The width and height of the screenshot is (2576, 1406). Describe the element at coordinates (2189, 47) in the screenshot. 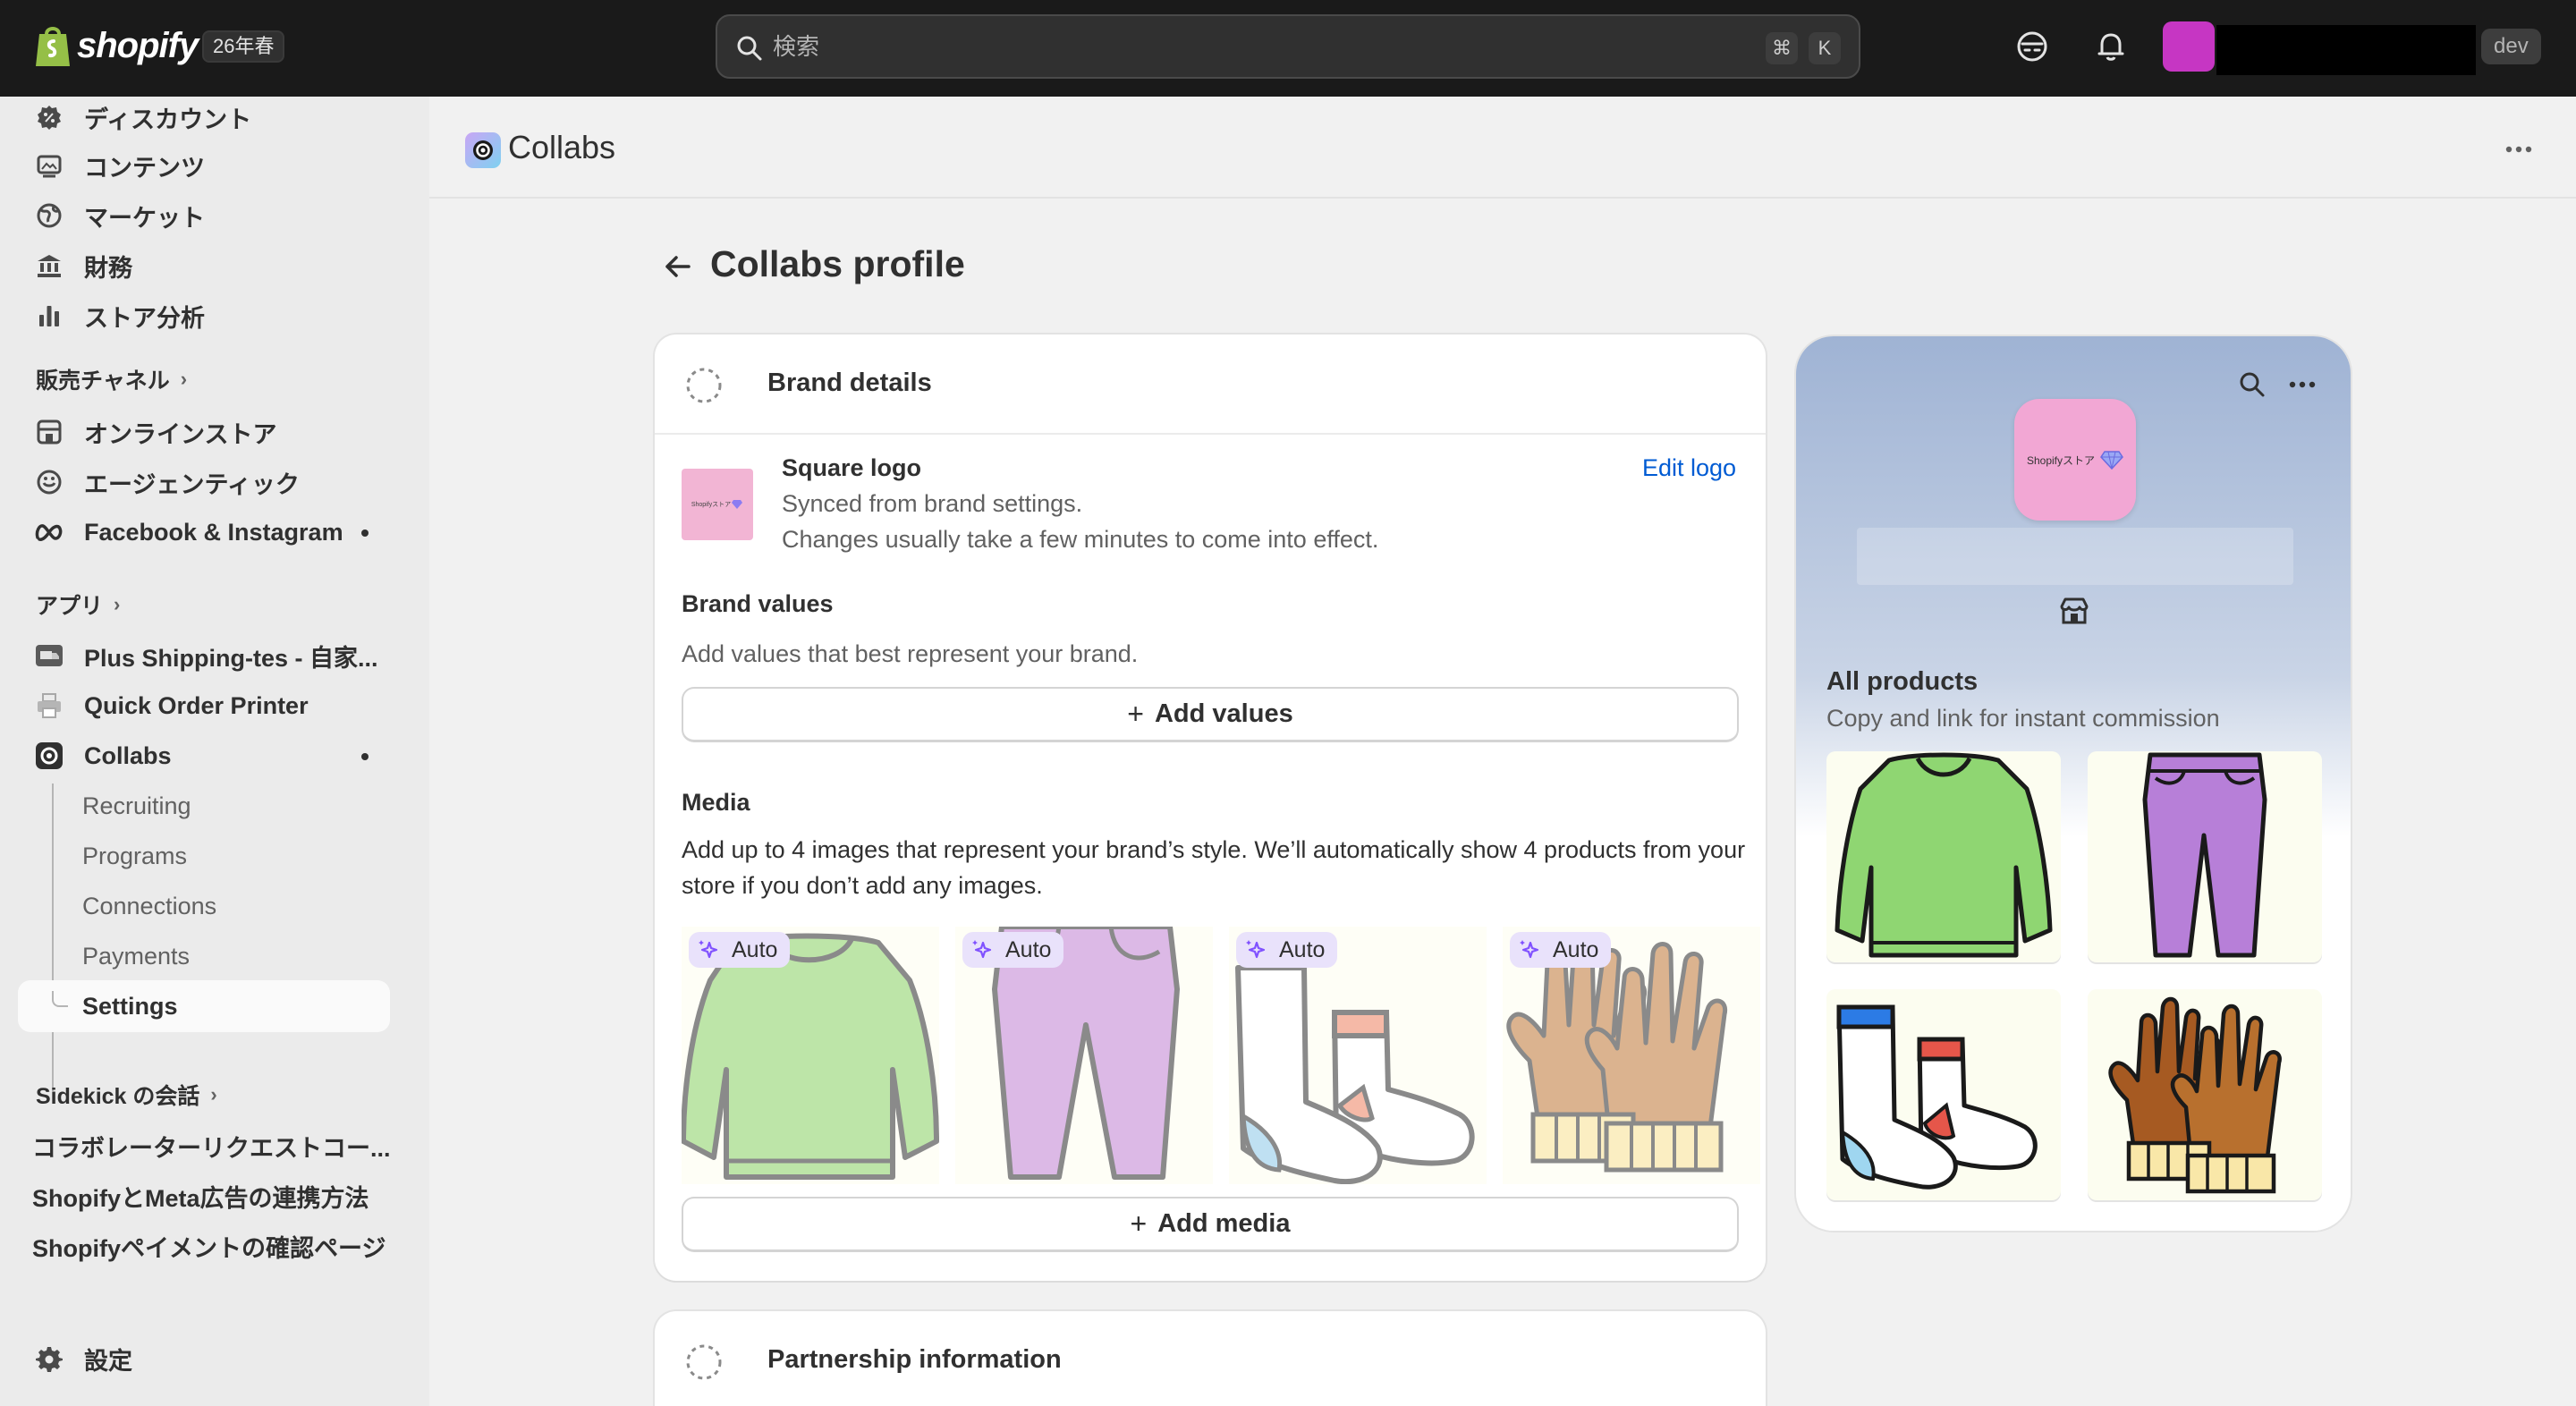

I see `store-avatar` at that location.